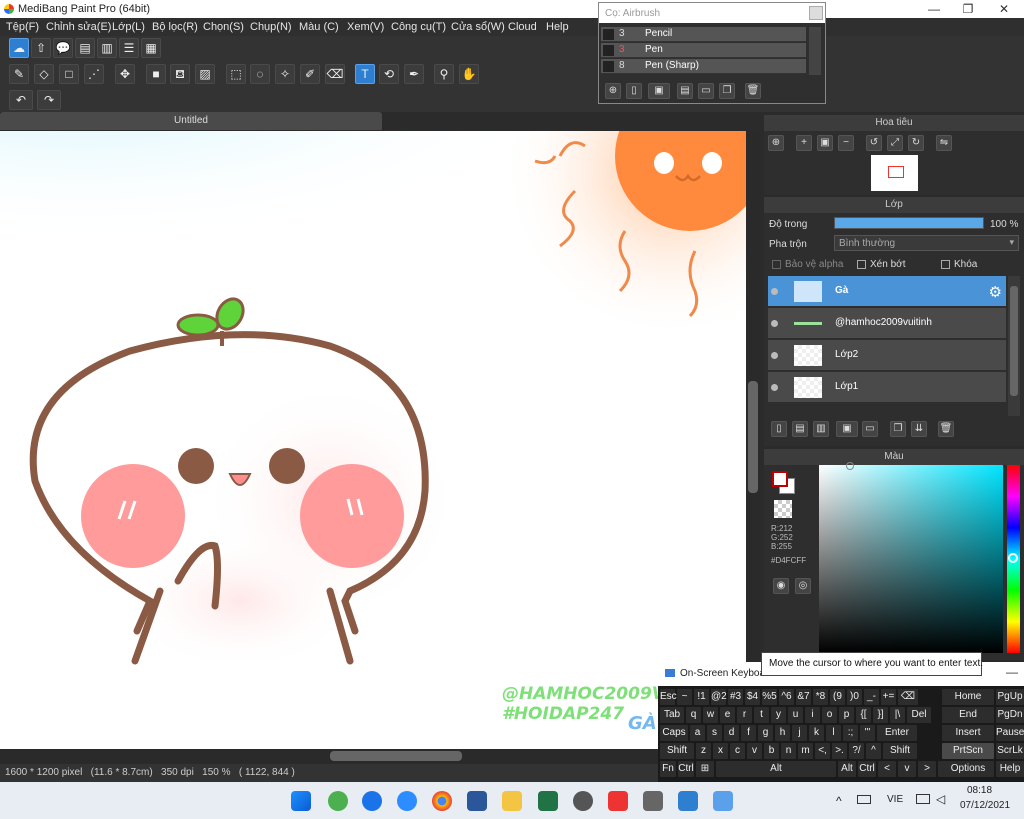 The image size is (1024, 819). Describe the element at coordinates (800, 429) in the screenshot. I see `new-halftone-layer-icon: ▤` at that location.